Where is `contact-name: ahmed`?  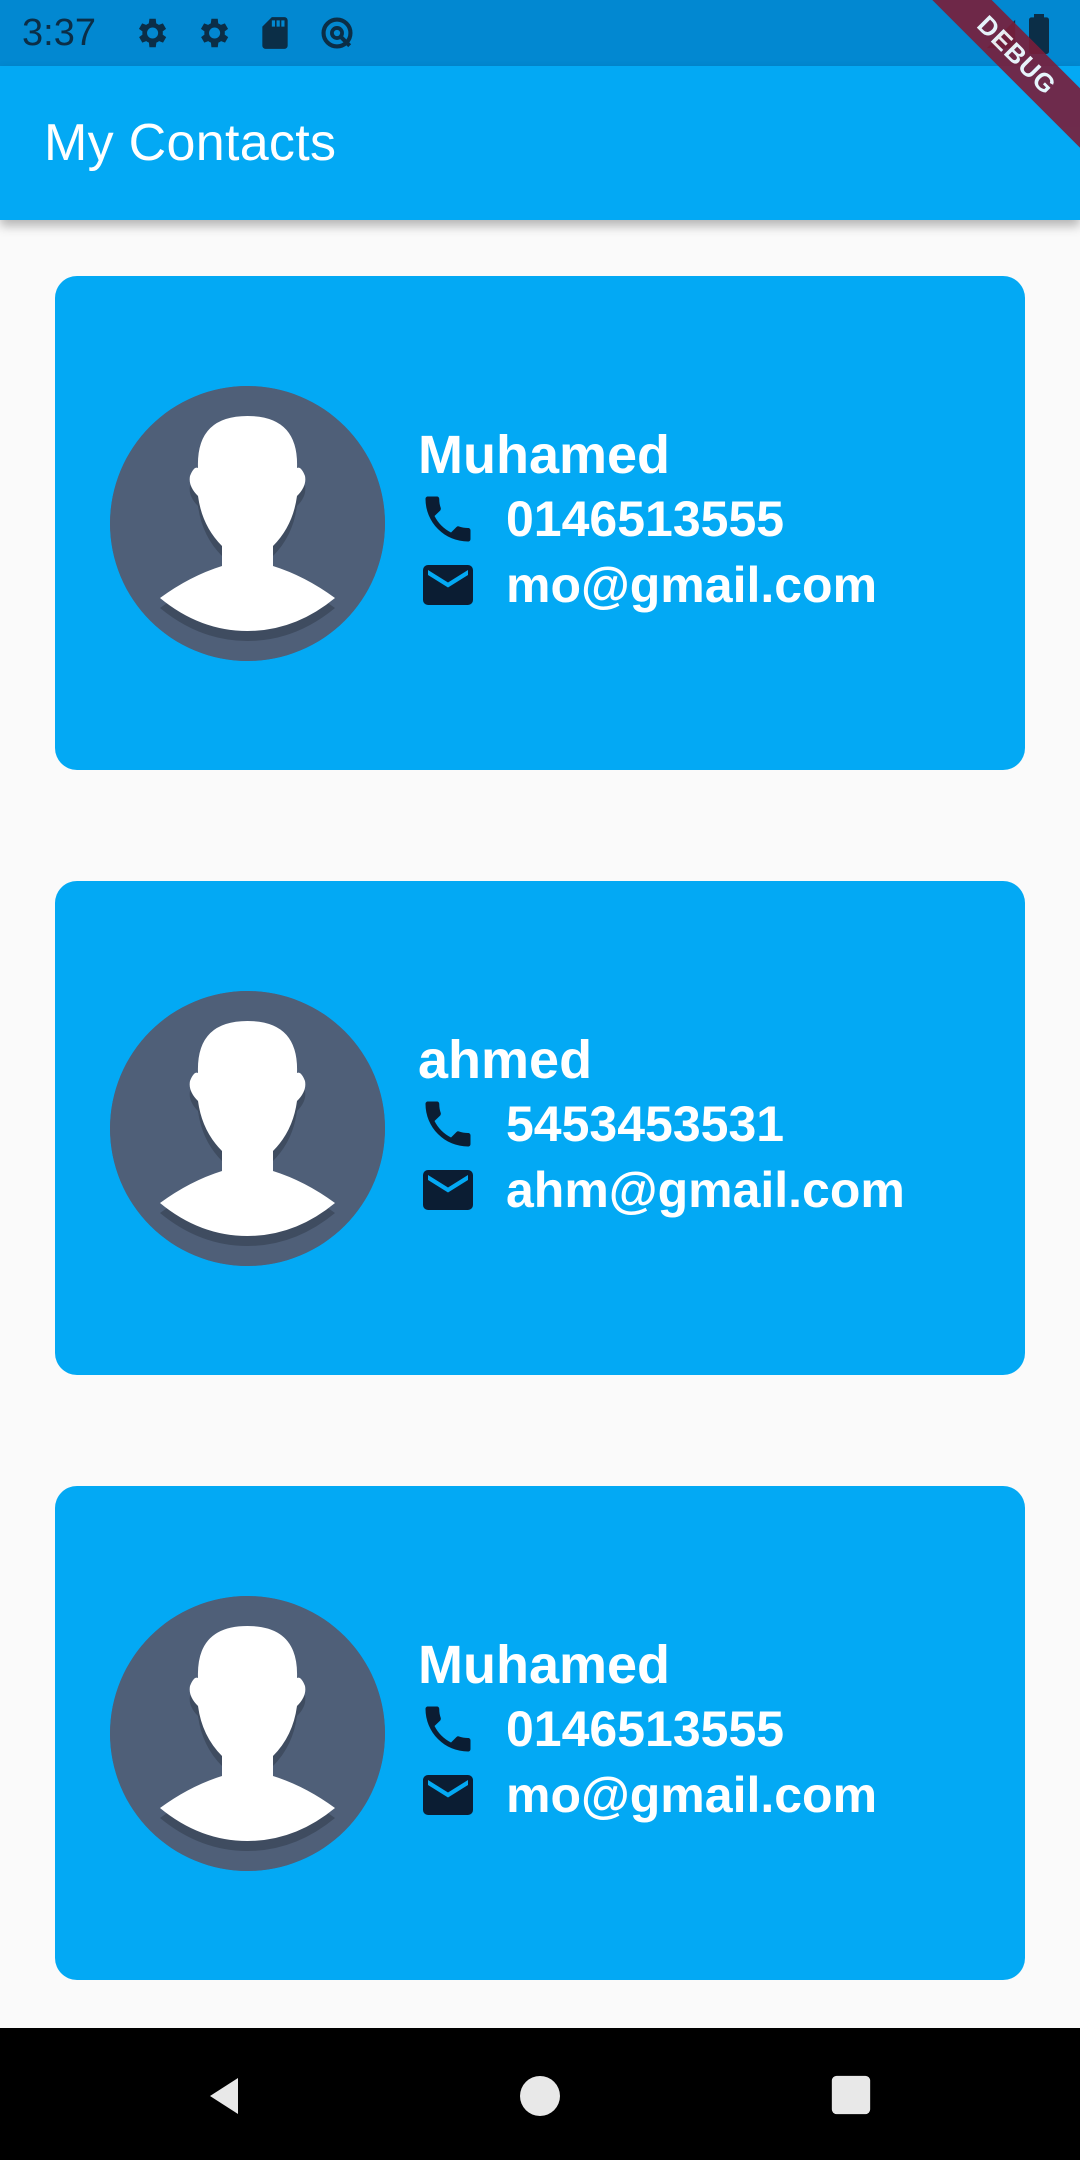 contact-name: ahmed is located at coordinates (505, 1060).